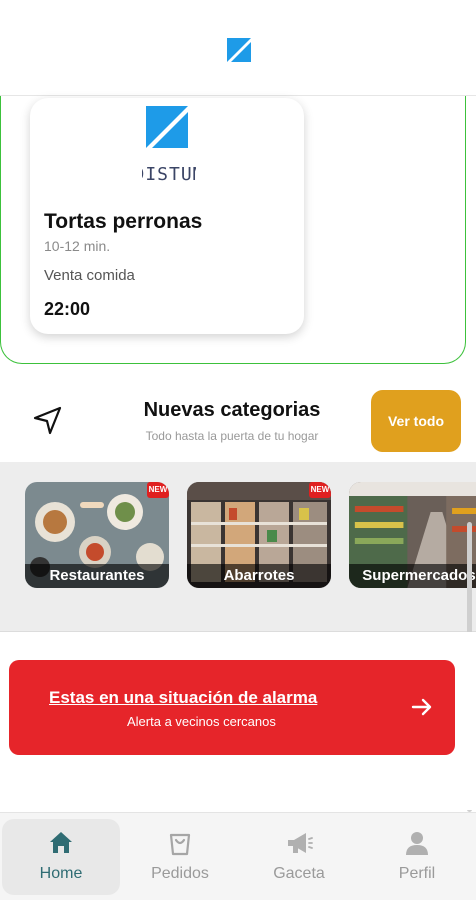  I want to click on megaphone-icon, so click(300, 843).